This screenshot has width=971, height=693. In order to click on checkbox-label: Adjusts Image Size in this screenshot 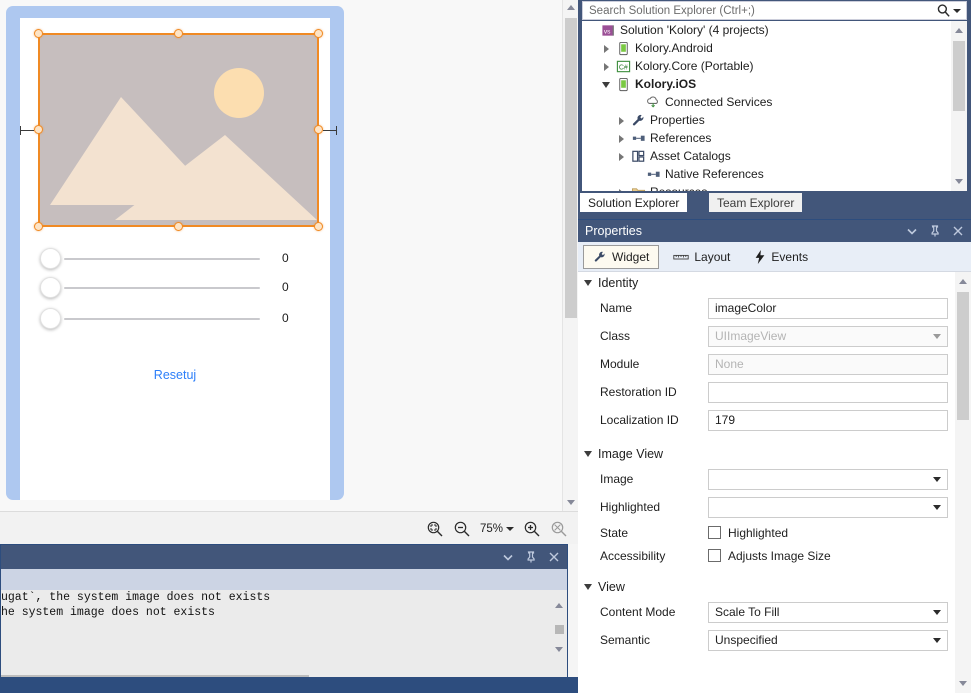, I will do `click(779, 555)`.